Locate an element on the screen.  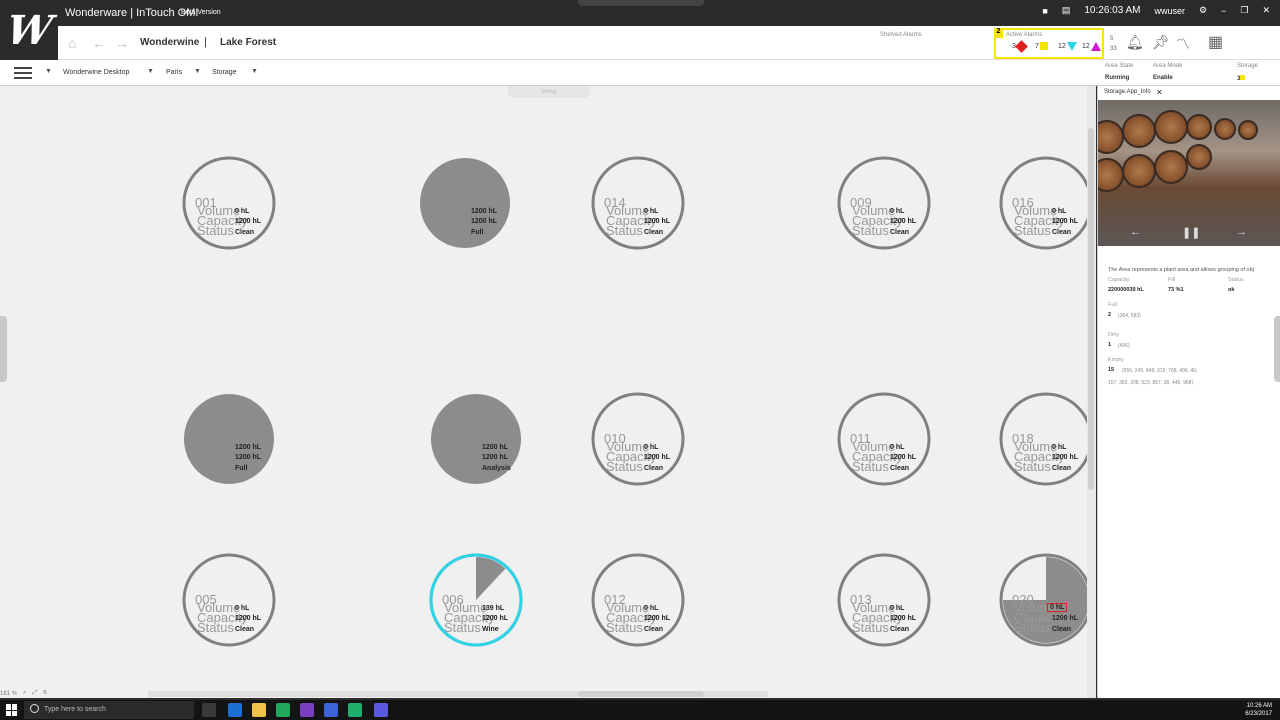
canvas-top-tab: Mixing is located at coordinates (549, 92).